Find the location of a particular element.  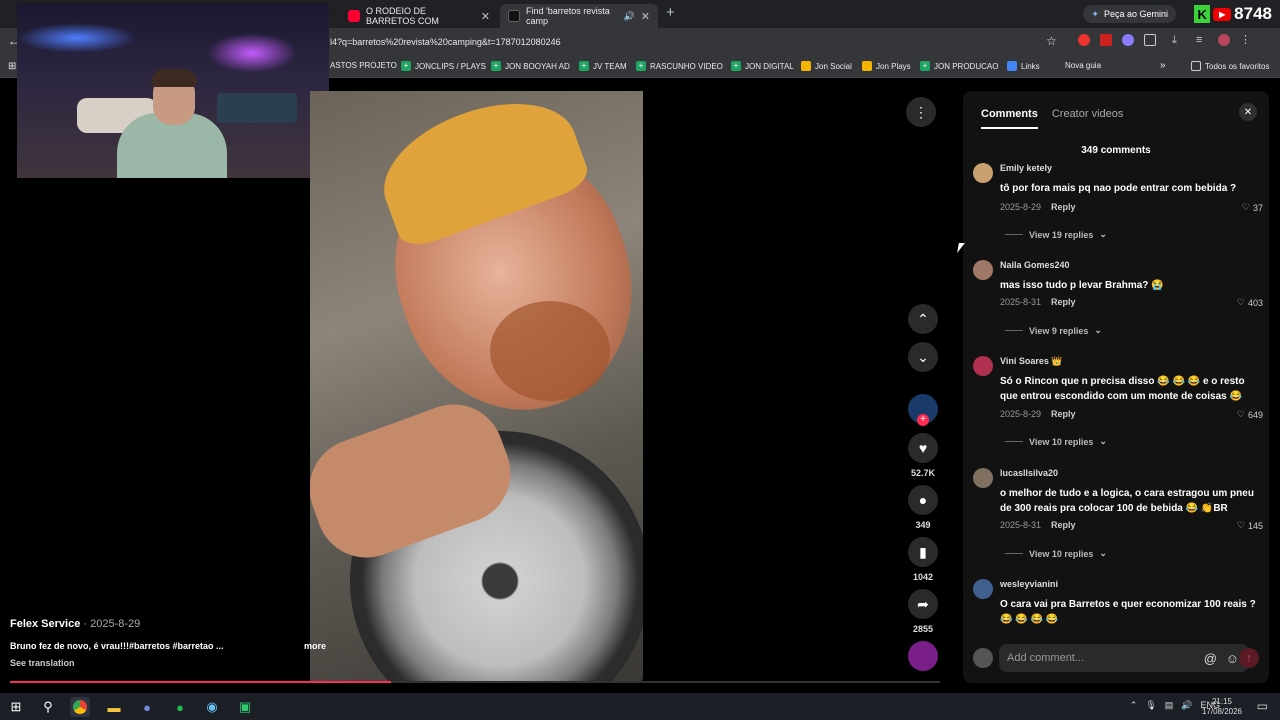

extension-red-icon is located at coordinates (1084, 40).